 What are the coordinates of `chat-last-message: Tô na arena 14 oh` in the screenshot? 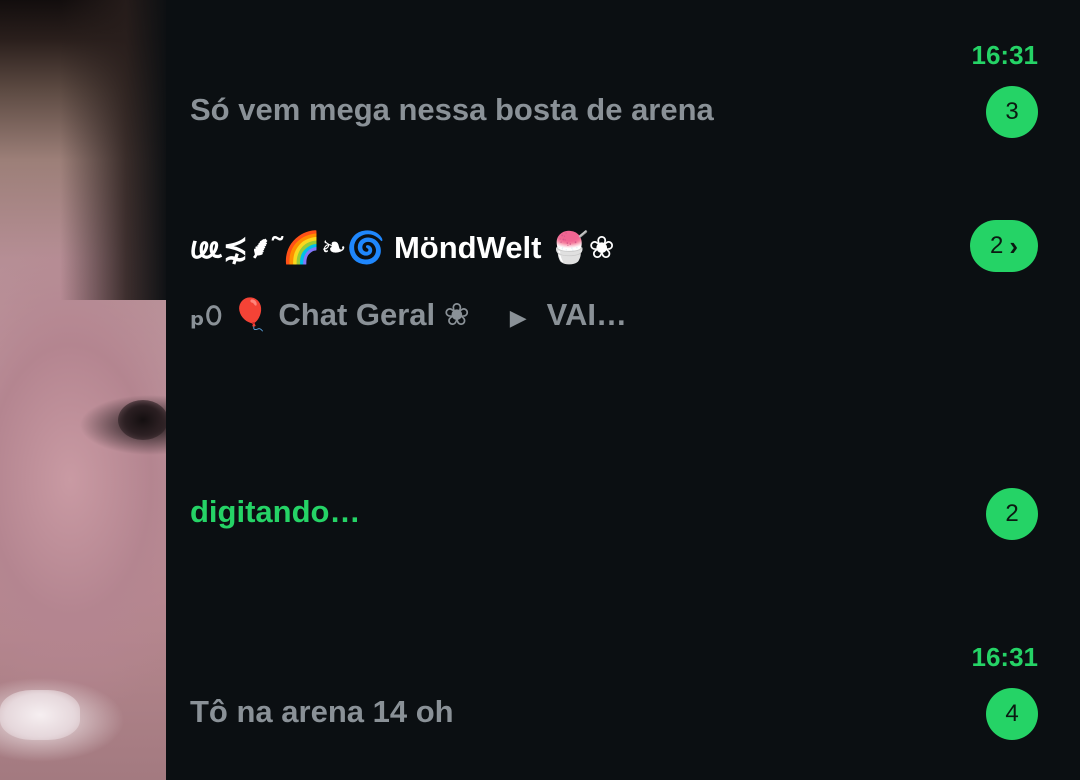 It's located at (322, 711).